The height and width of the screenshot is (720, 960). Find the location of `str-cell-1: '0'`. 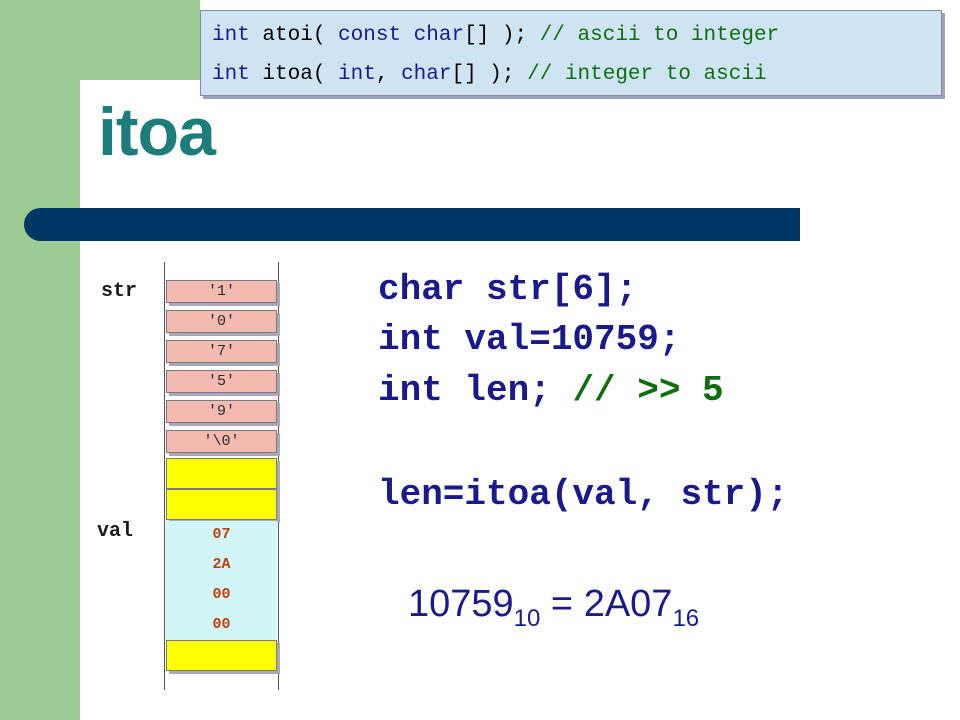

str-cell-1: '0' is located at coordinates (221, 321).